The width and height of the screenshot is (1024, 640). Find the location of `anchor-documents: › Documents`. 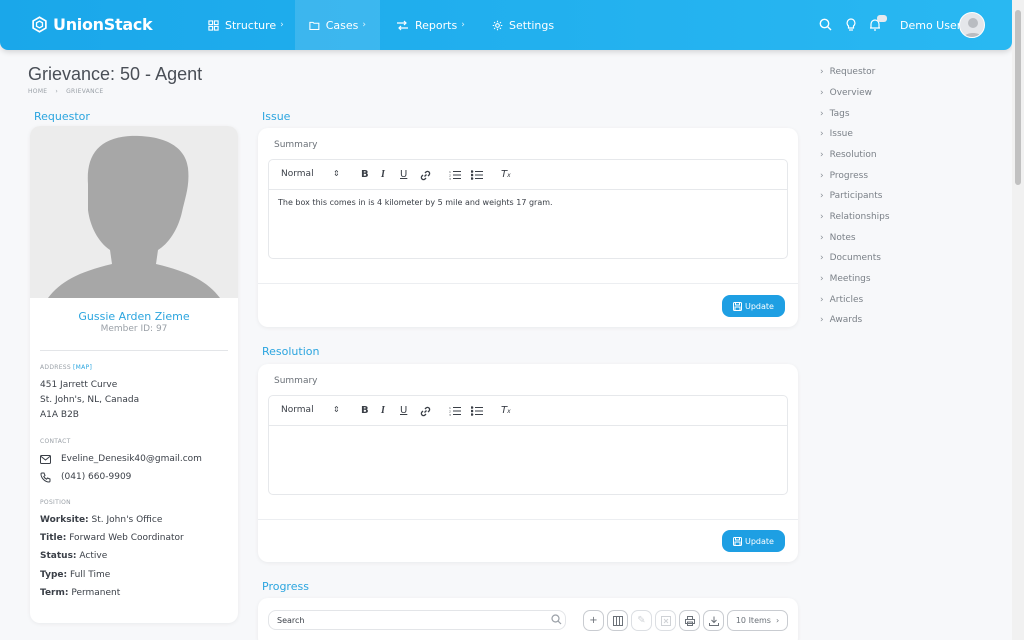

anchor-documents: › Documents is located at coordinates (850, 258).